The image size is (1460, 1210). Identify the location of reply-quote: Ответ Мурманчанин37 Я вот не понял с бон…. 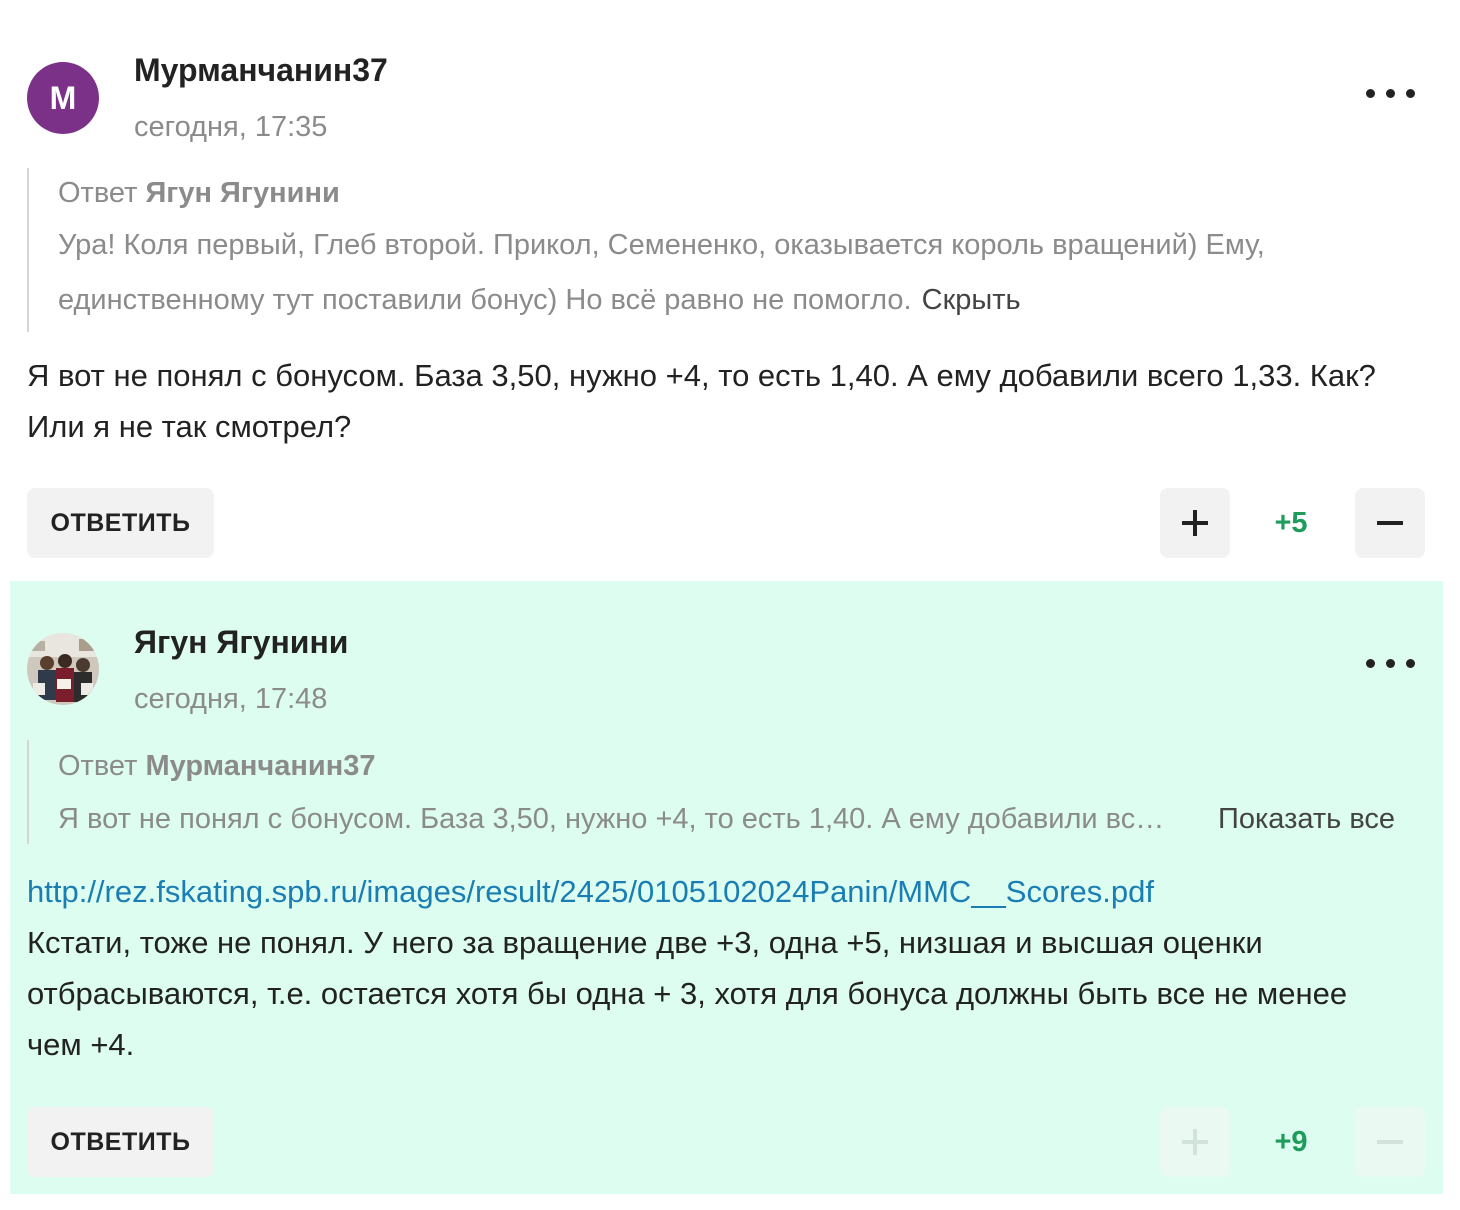
(727, 792).